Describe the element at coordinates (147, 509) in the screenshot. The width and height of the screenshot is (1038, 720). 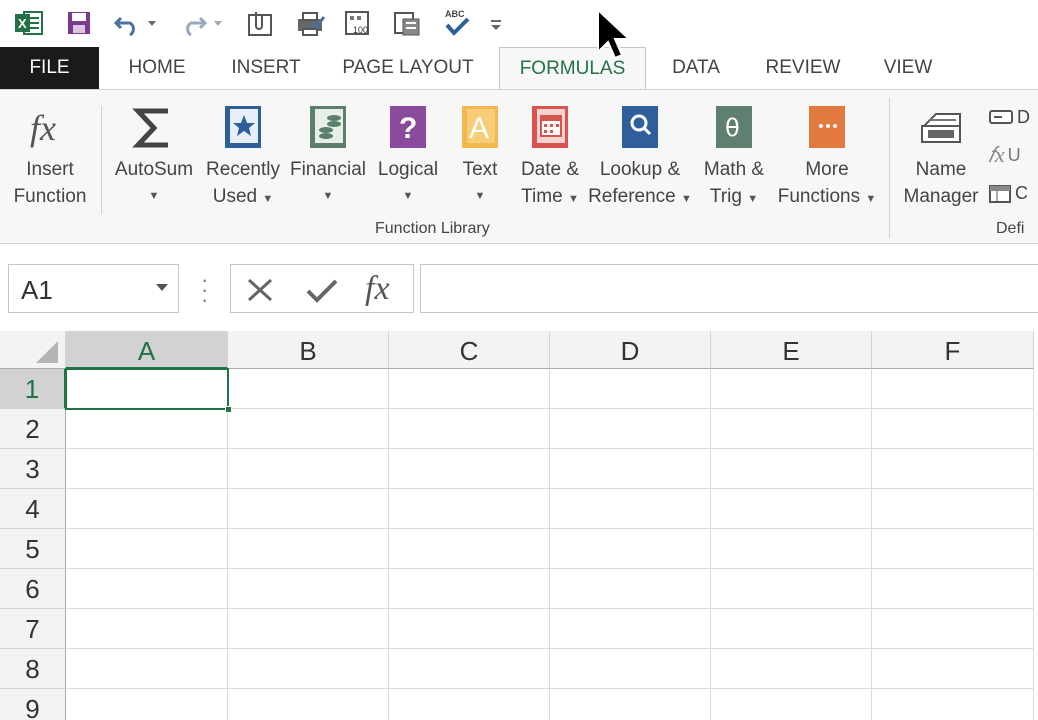
I see `cell-a4` at that location.